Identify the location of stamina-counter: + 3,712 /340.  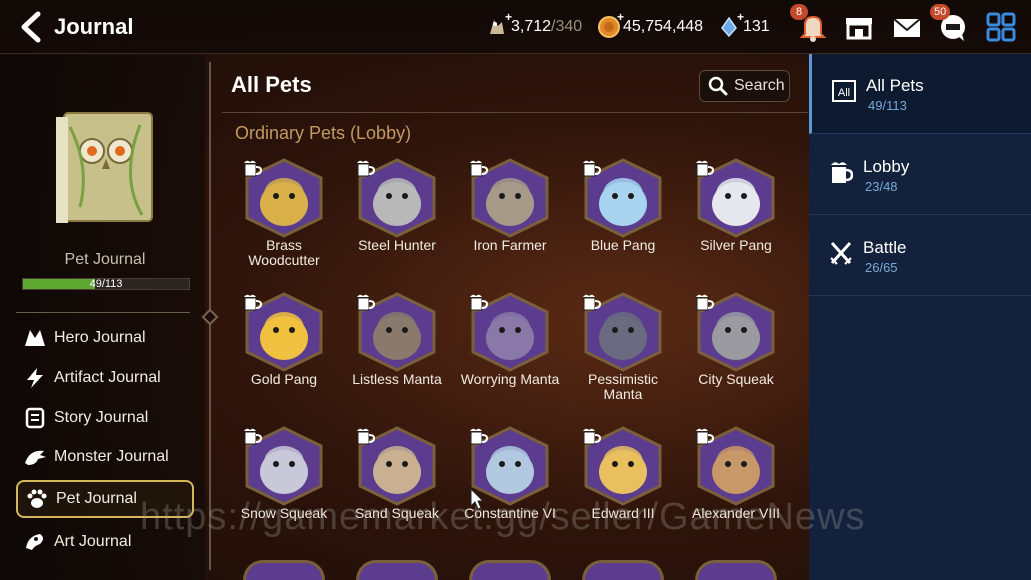
(534, 26).